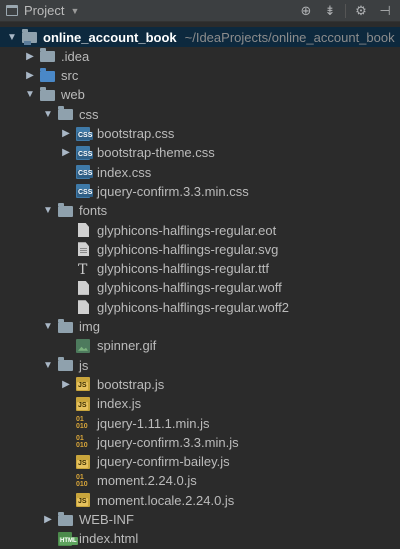 This screenshot has height=549, width=400. What do you see at coordinates (147, 481) in the screenshot?
I see `tree-item-label: moment.2.24.0.js` at bounding box center [147, 481].